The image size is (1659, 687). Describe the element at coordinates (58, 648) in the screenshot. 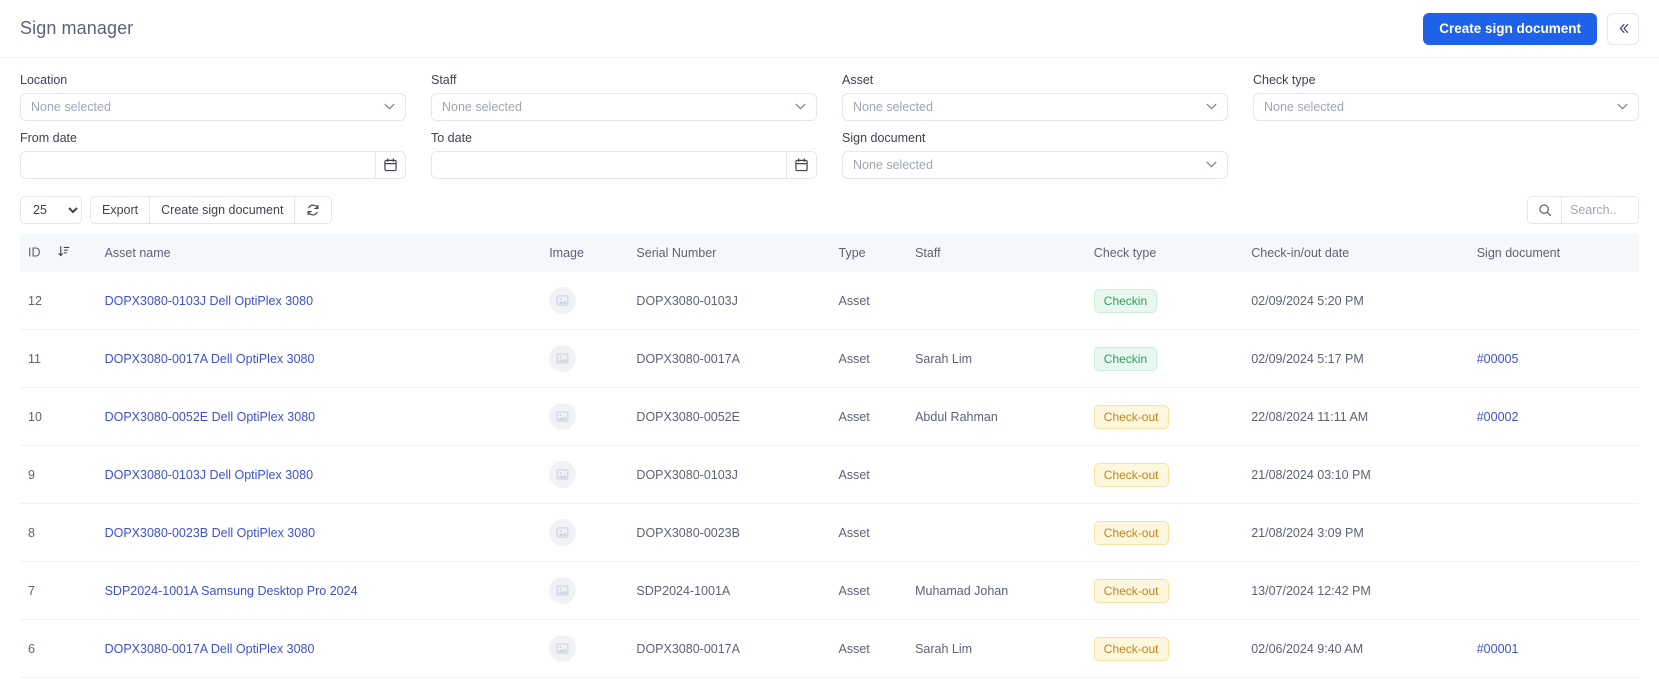

I see `cell-id: 6` at that location.